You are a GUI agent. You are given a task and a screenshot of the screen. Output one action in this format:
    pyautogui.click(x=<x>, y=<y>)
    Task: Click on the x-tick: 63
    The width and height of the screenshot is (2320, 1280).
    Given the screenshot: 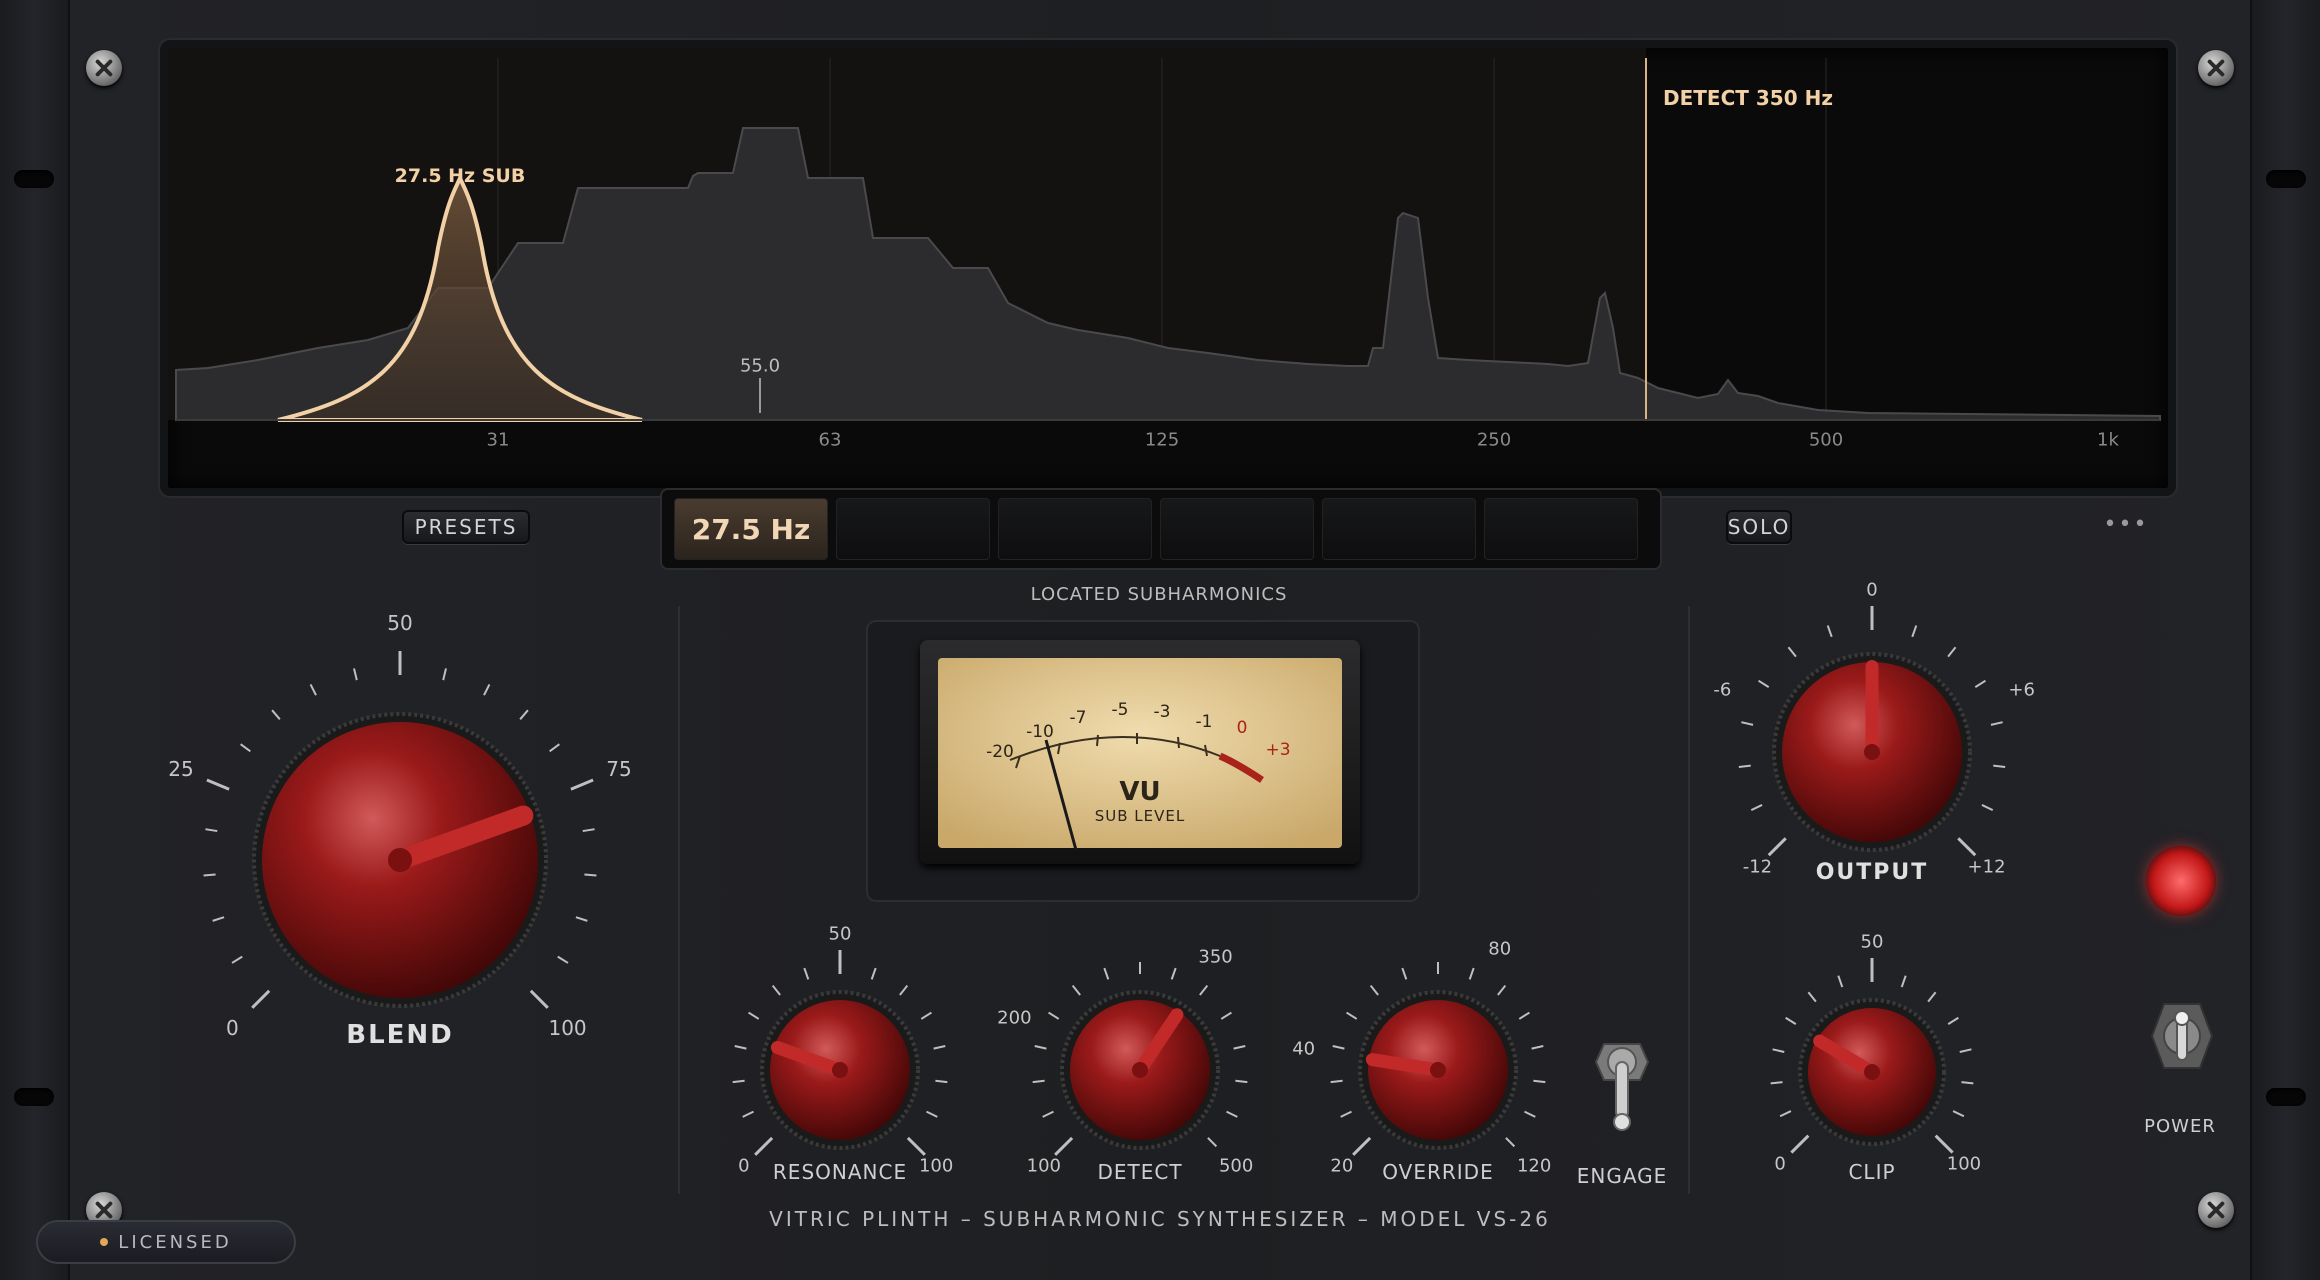 What is the action you would take?
    pyautogui.click(x=830, y=440)
    